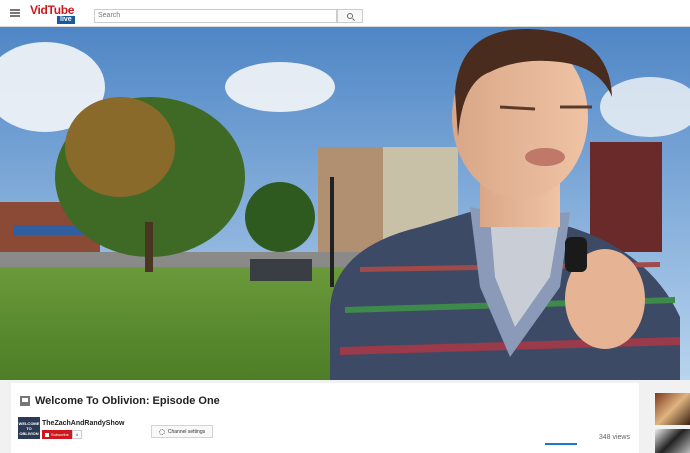 This screenshot has width=690, height=453. What do you see at coordinates (215, 16) in the screenshot?
I see `search-input: Search` at bounding box center [215, 16].